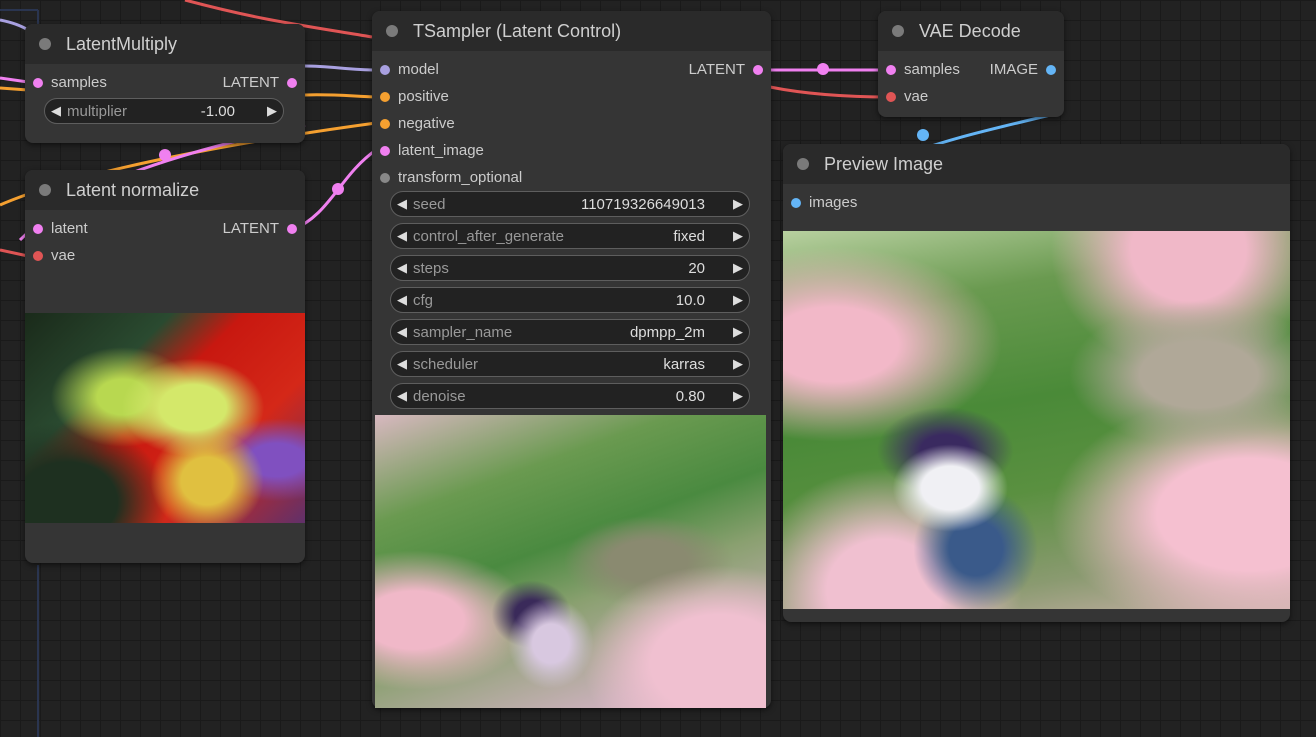 The width and height of the screenshot is (1316, 737). I want to click on latent-normalize-node: Latent normalize latent LATENT vae, so click(165, 366).